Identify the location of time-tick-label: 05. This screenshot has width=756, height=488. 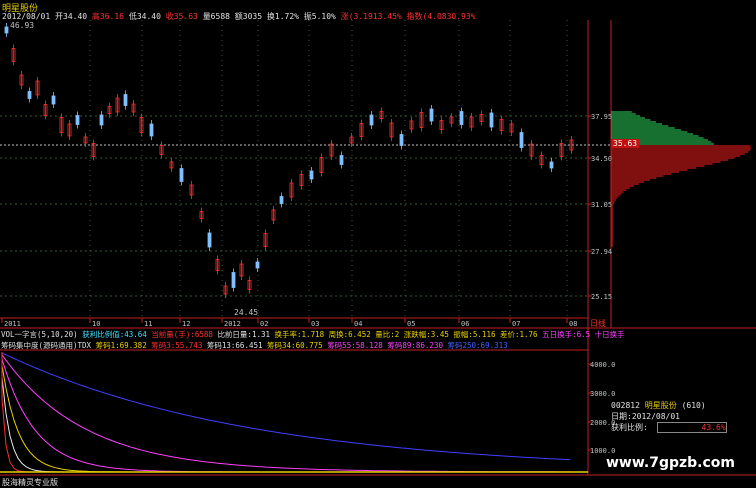
(411, 324).